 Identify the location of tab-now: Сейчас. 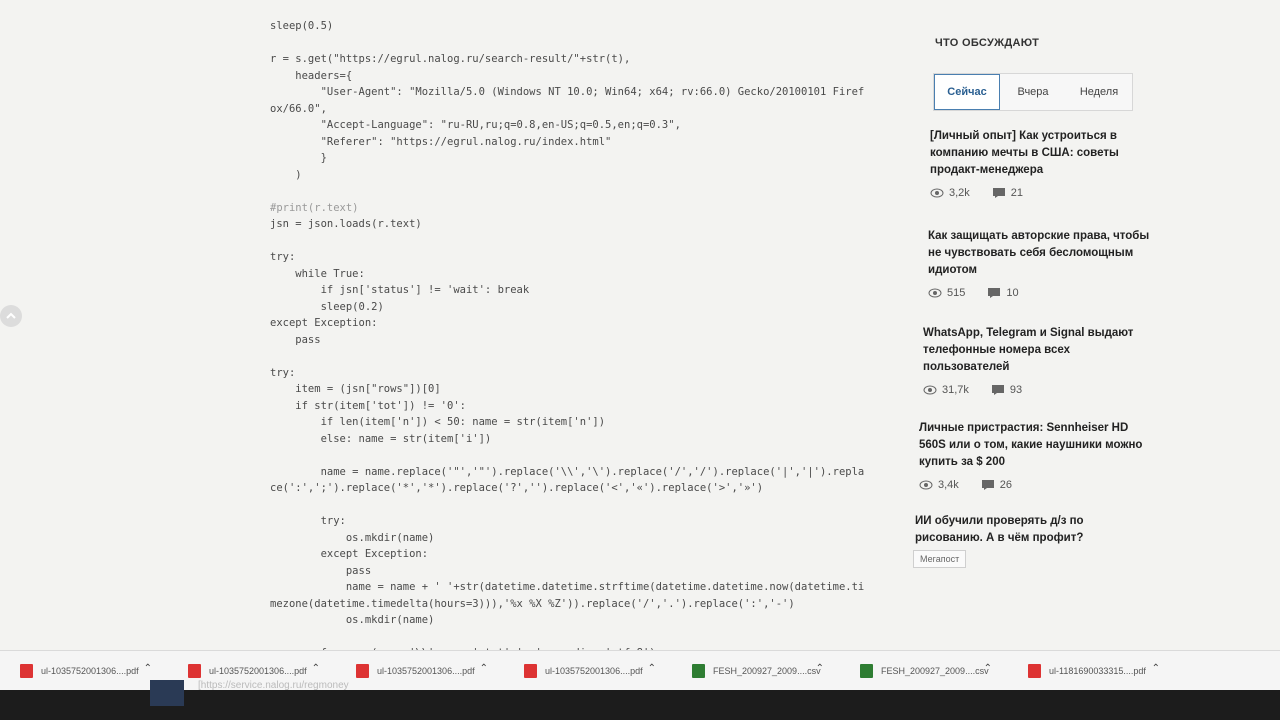
(967, 92).